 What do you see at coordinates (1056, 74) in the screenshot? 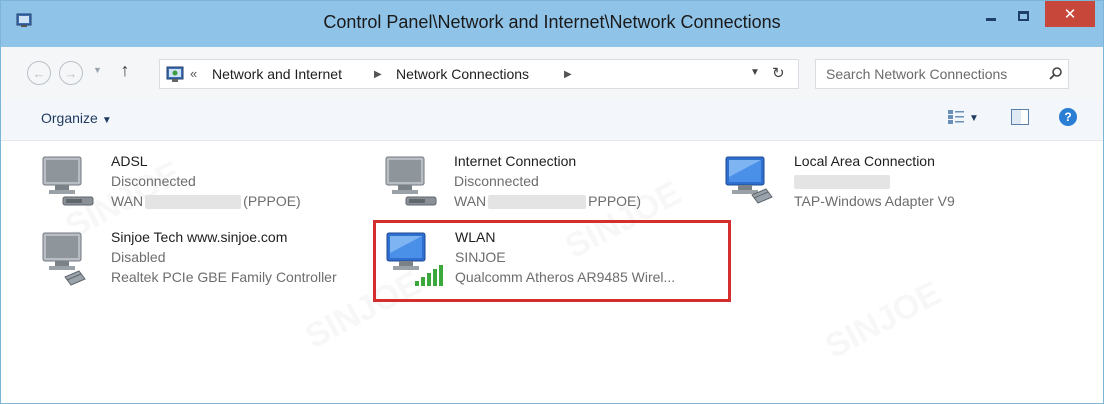
I see `search-icon` at bounding box center [1056, 74].